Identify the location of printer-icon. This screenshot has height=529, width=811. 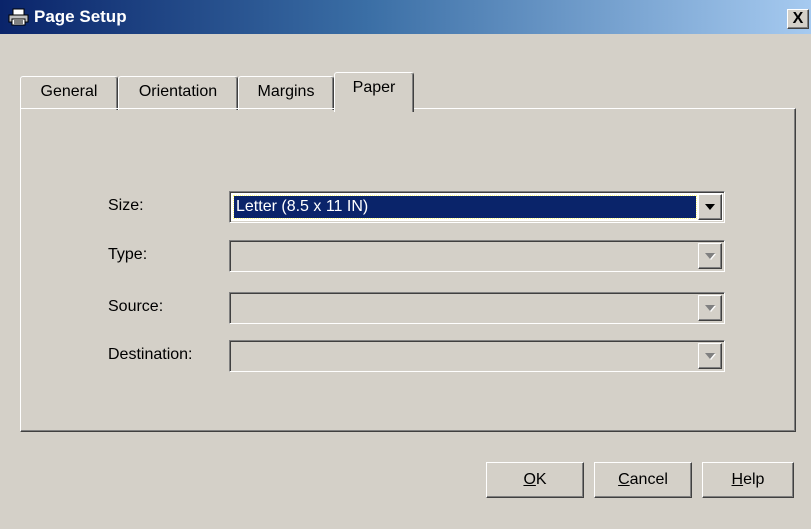
(19, 17).